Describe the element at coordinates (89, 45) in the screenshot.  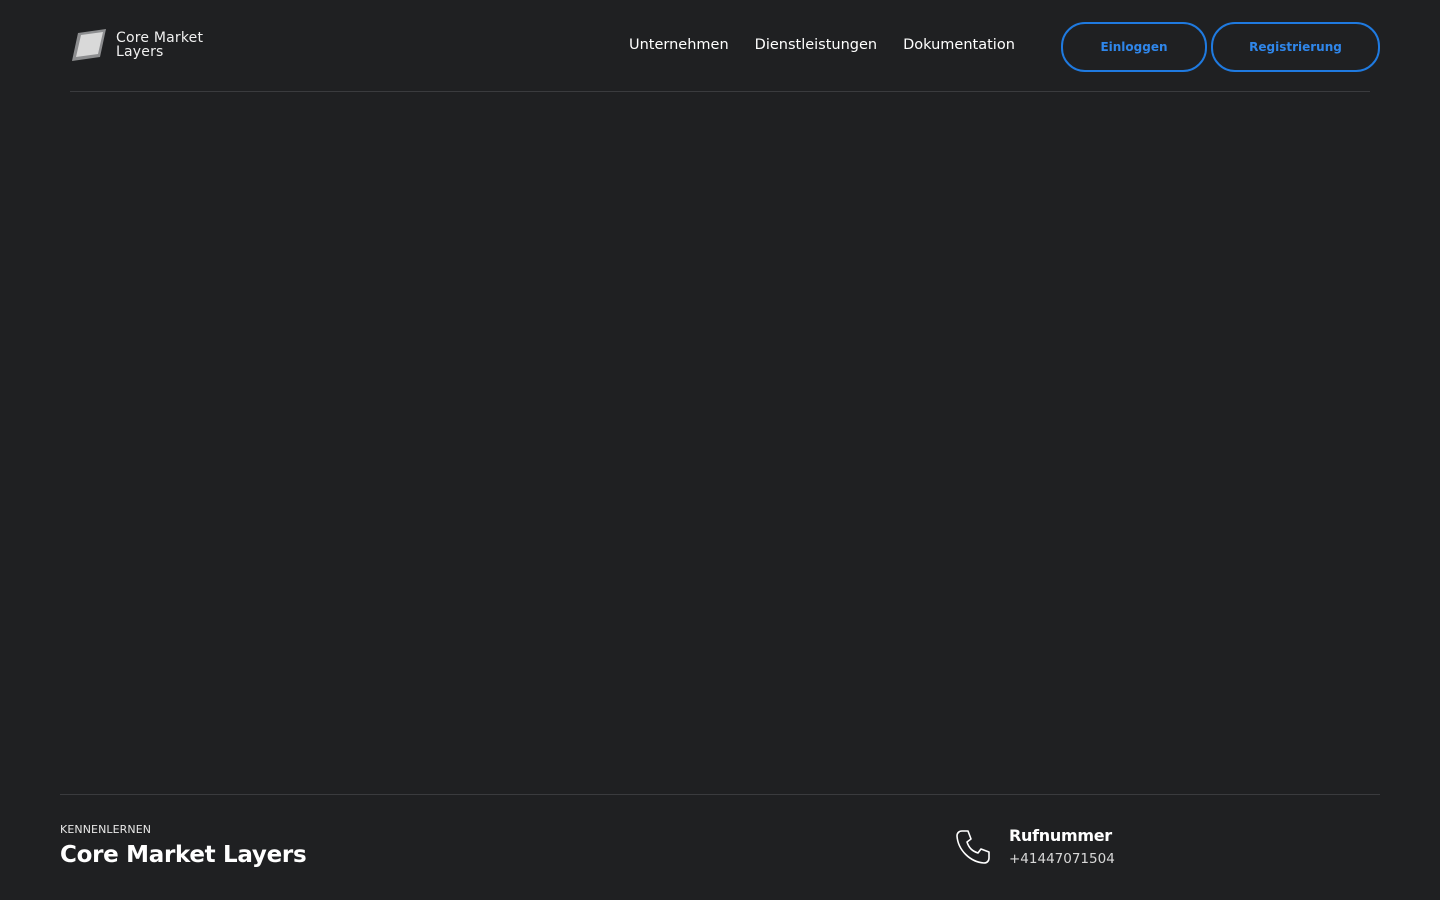
I see `logo-icon` at that location.